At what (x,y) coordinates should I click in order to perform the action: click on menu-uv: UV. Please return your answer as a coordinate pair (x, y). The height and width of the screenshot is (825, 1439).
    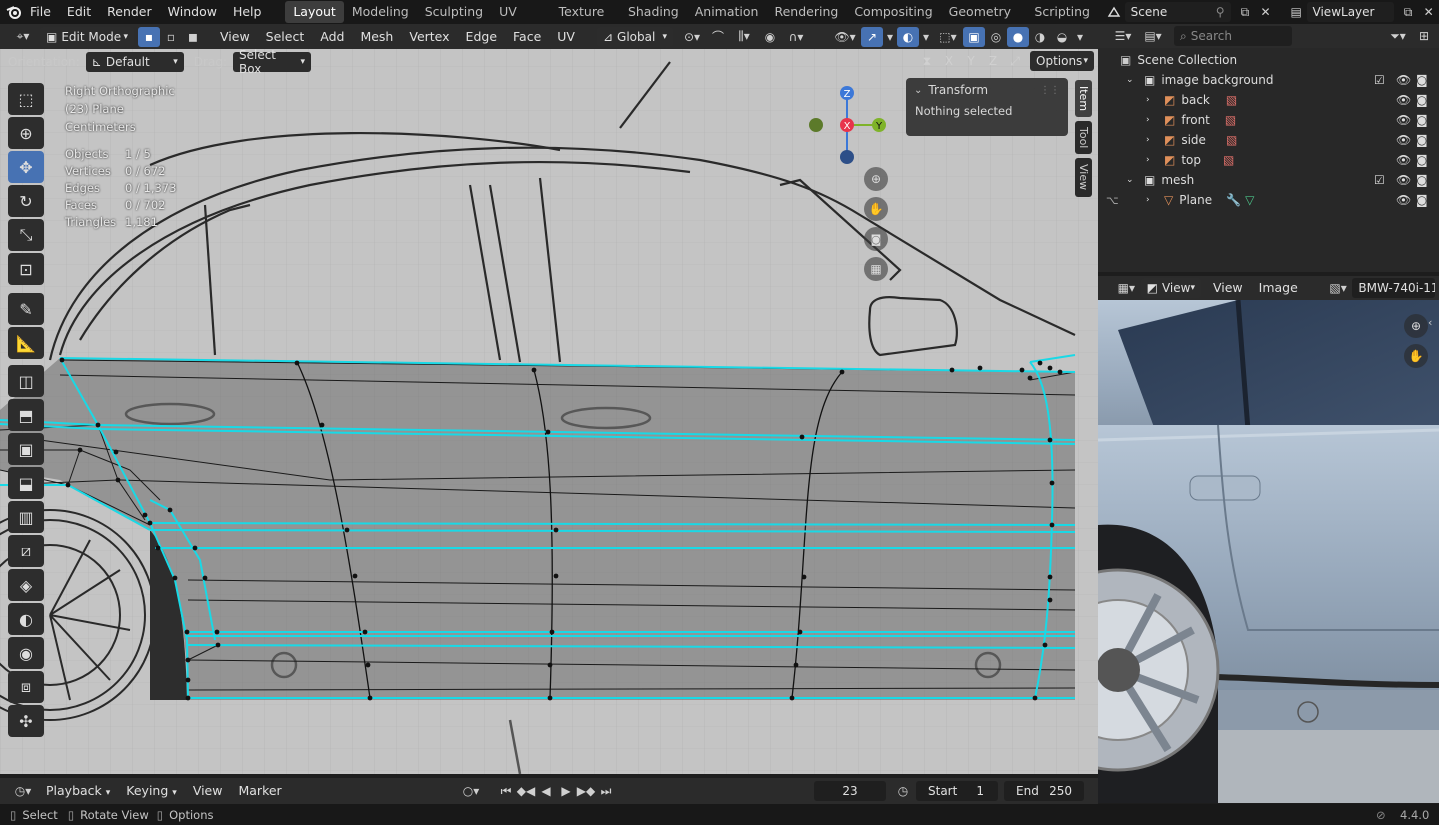
    Looking at the image, I should click on (566, 37).